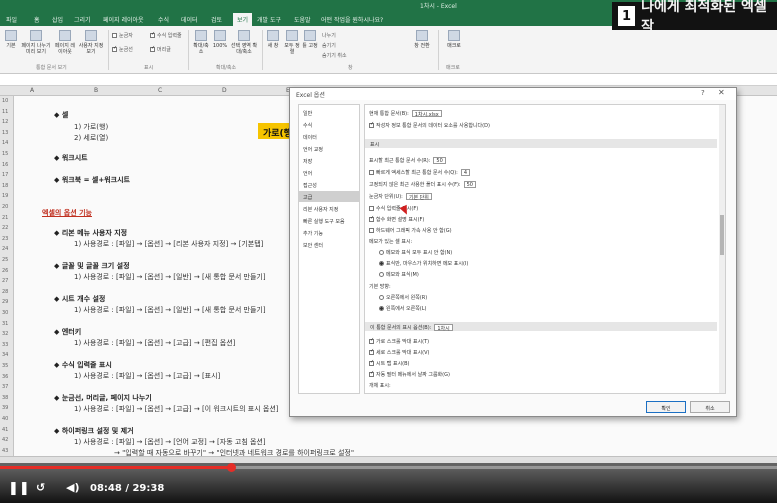  I want to click on new-window-button: 새 창, so click(273, 39).